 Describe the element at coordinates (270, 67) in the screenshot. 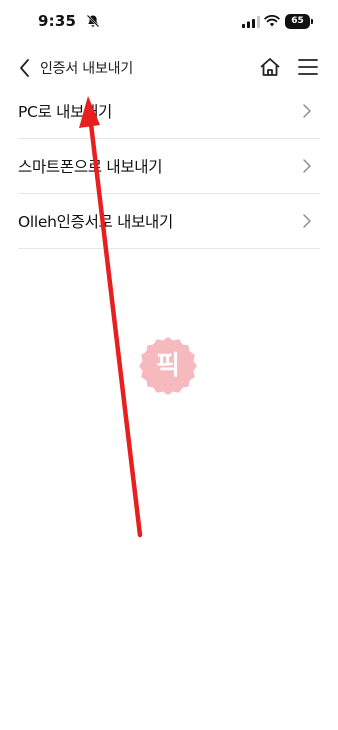

I see `home-icon` at that location.